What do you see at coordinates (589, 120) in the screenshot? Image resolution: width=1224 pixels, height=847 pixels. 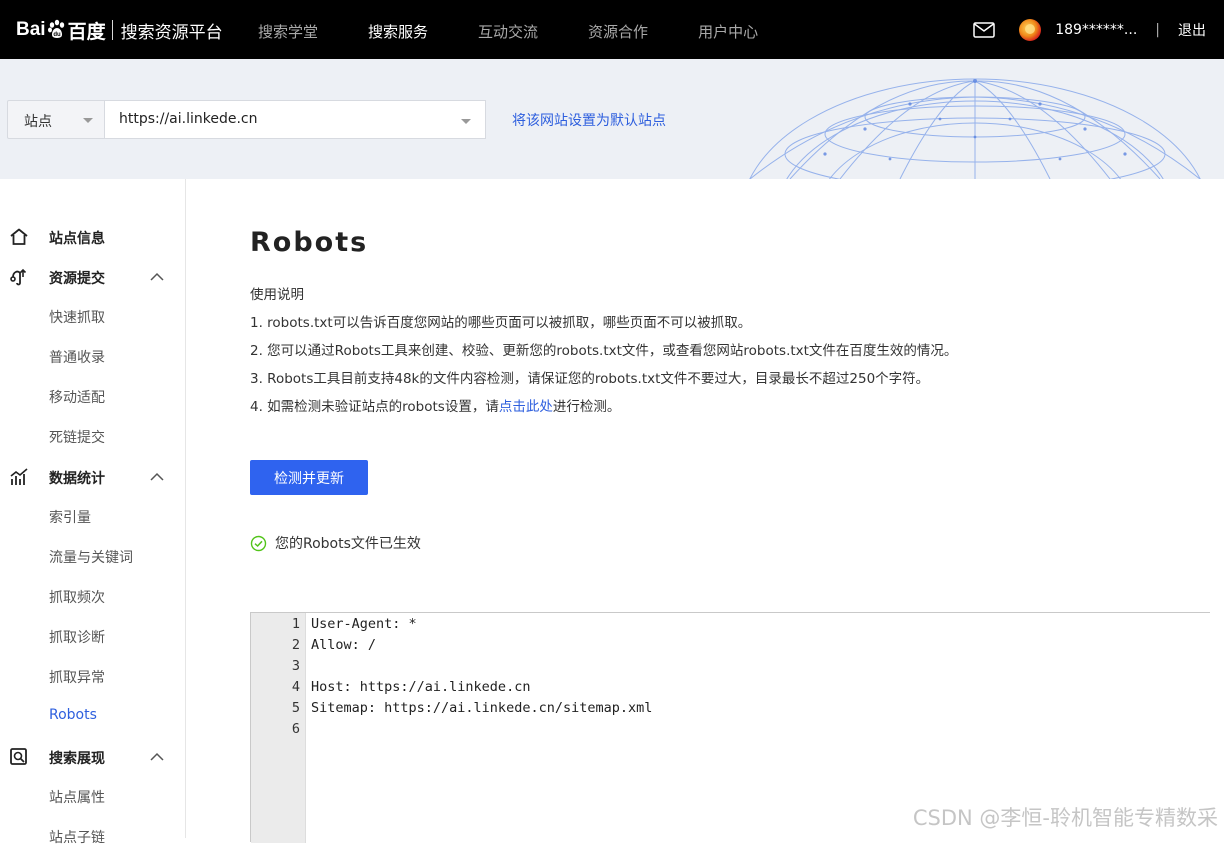 I see `set-default-site-link: 将该网站设置为默认站点` at bounding box center [589, 120].